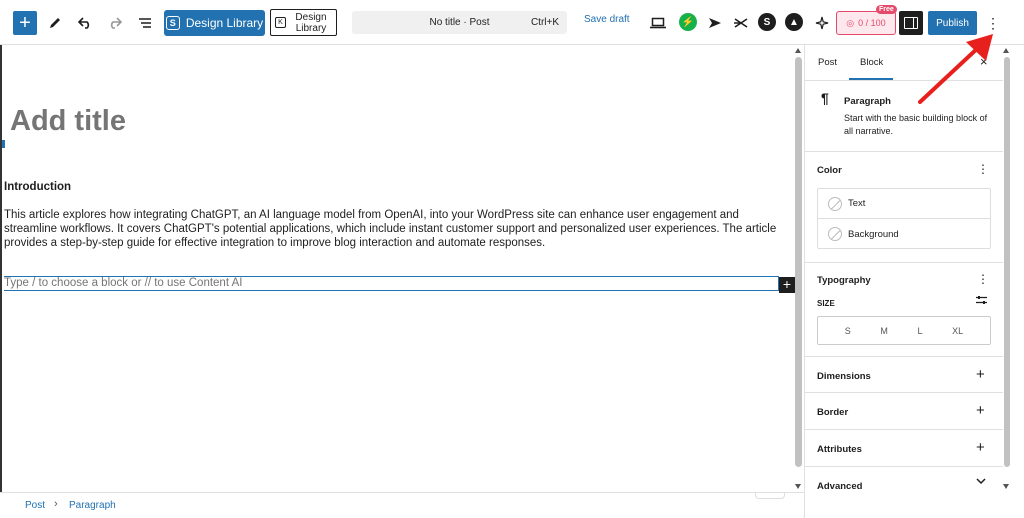  I want to click on font-size-m: M, so click(884, 331).